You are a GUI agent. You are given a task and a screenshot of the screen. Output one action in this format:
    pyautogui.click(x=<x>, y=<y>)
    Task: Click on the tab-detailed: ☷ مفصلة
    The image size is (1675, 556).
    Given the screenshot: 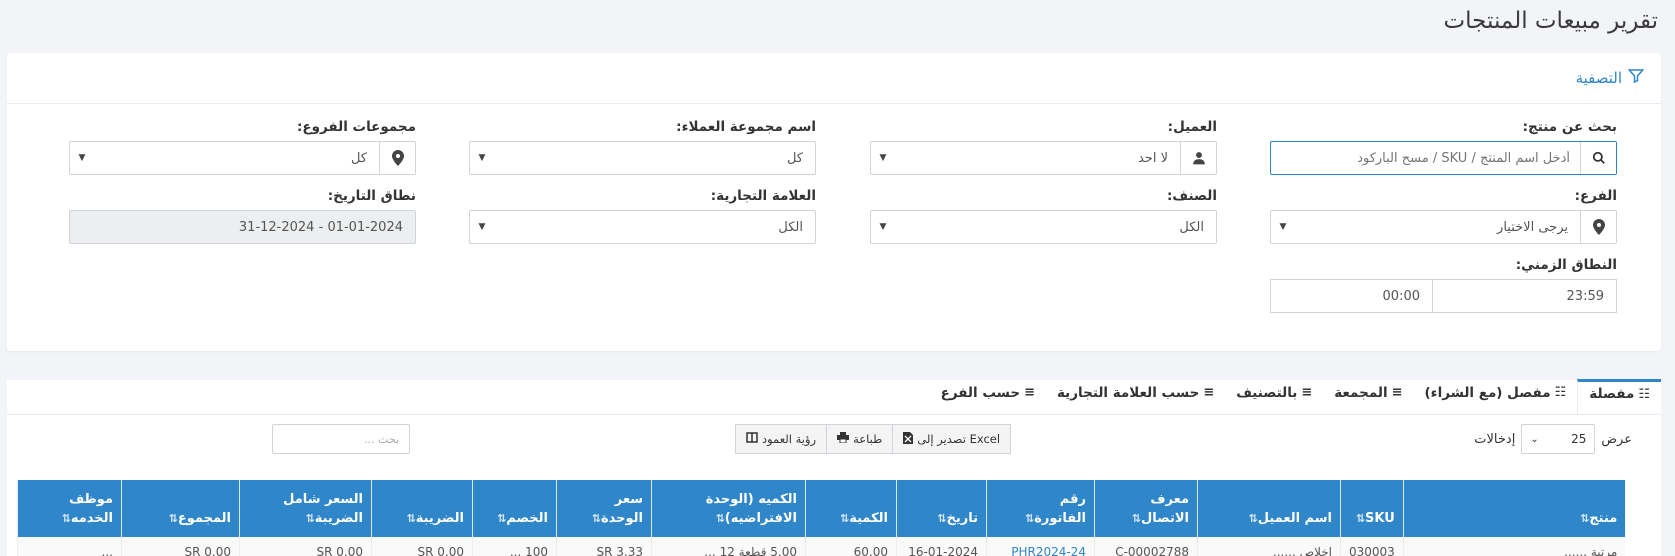 What is the action you would take?
    pyautogui.click(x=1619, y=396)
    